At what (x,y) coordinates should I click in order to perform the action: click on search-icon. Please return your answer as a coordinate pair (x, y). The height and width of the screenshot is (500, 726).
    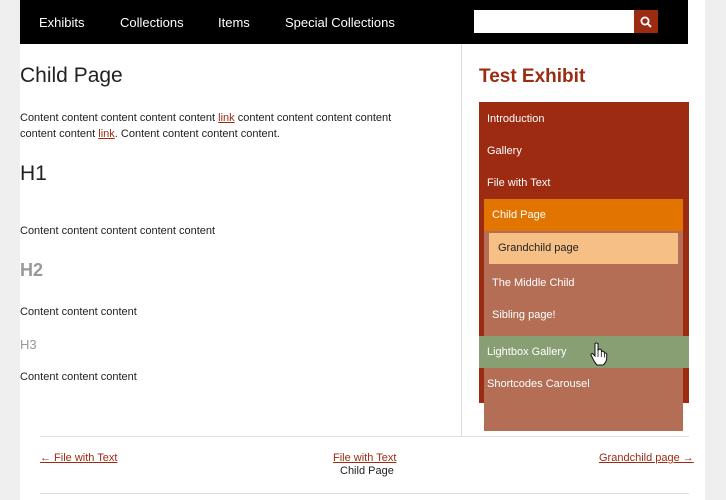
    Looking at the image, I should click on (646, 22).